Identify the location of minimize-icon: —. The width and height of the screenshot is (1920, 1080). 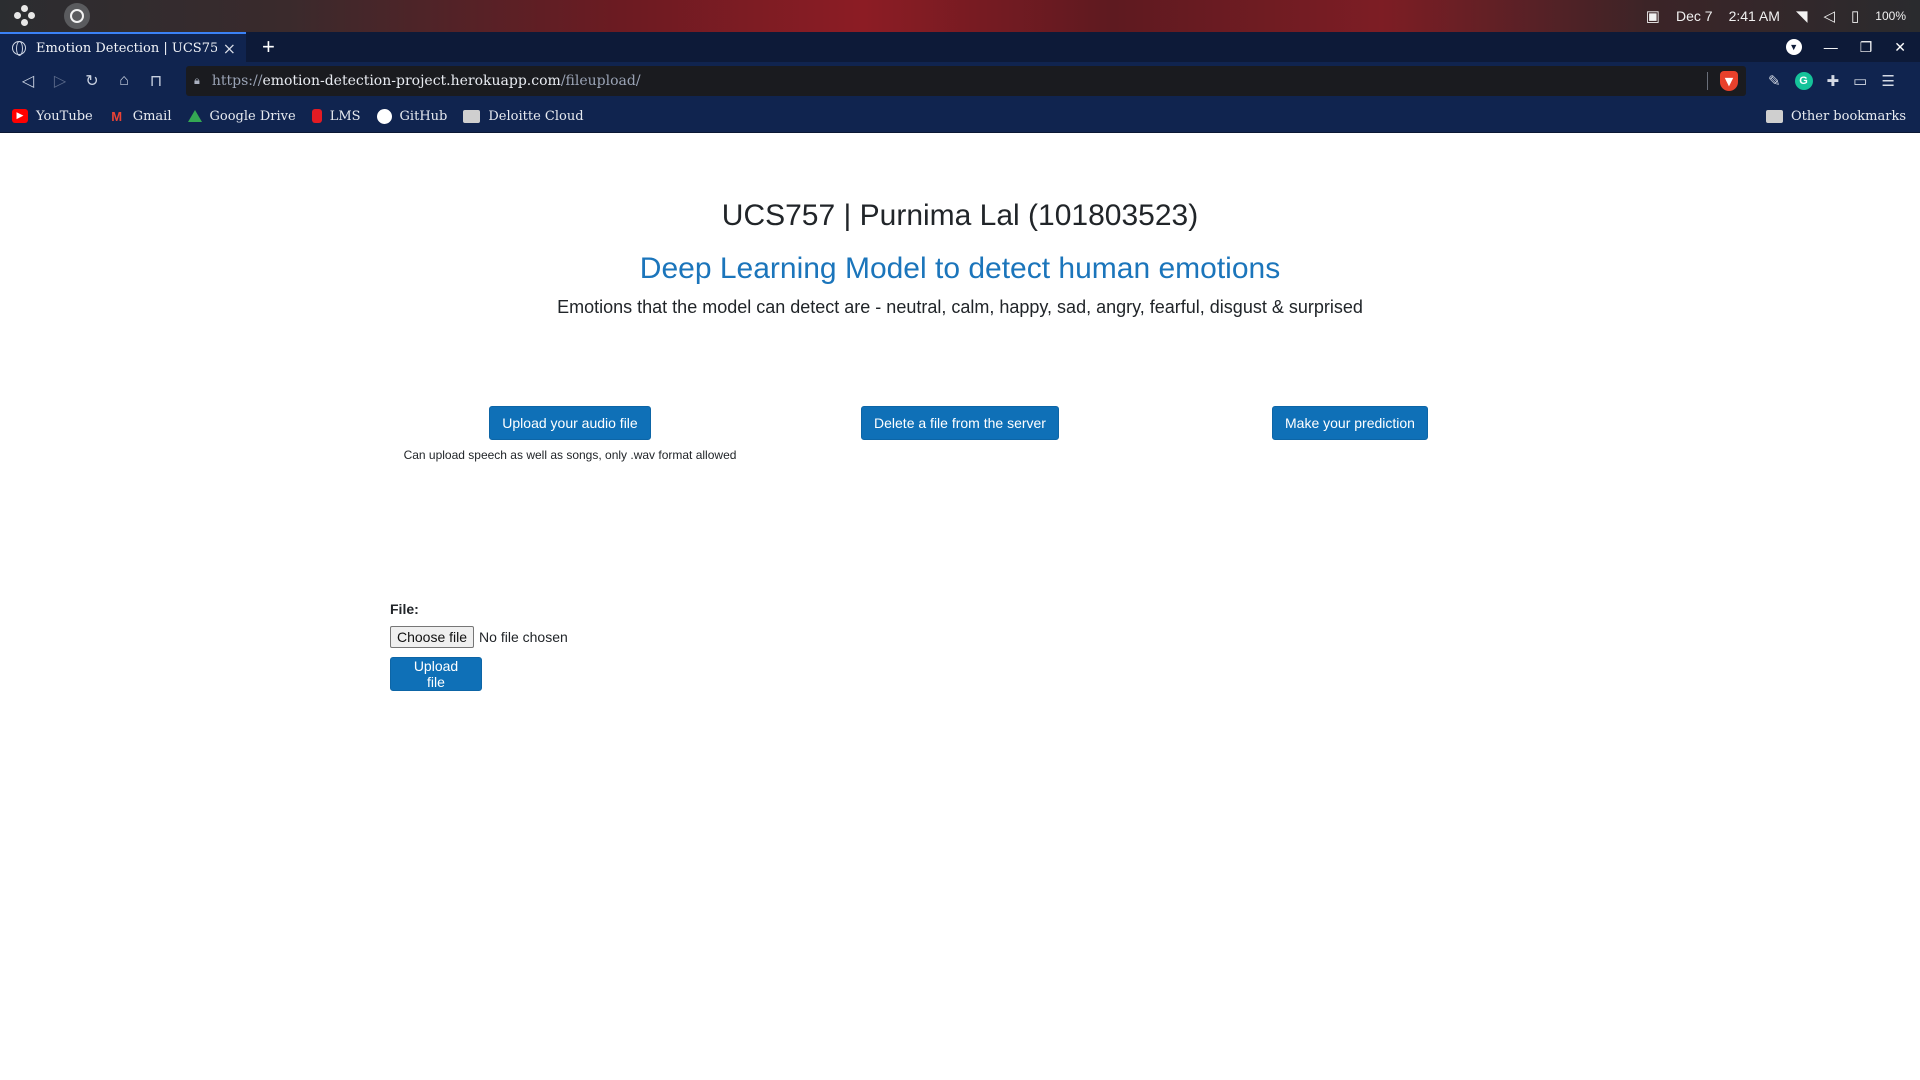
(1831, 47).